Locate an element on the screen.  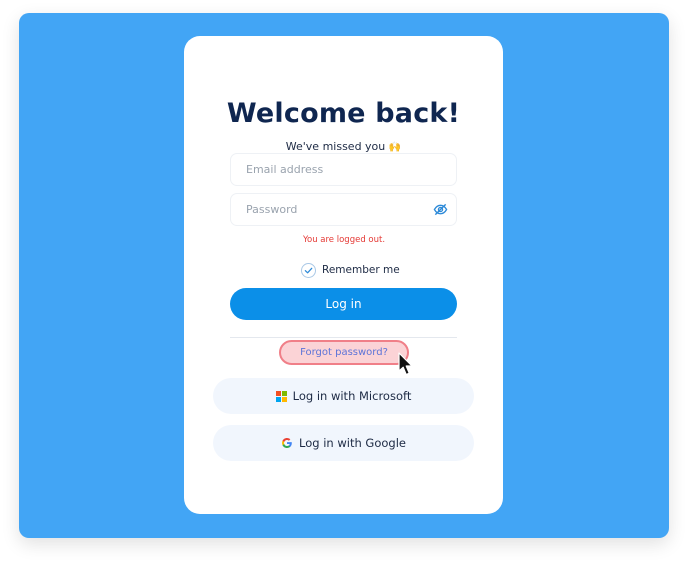
checkmark-icon is located at coordinates (308, 270).